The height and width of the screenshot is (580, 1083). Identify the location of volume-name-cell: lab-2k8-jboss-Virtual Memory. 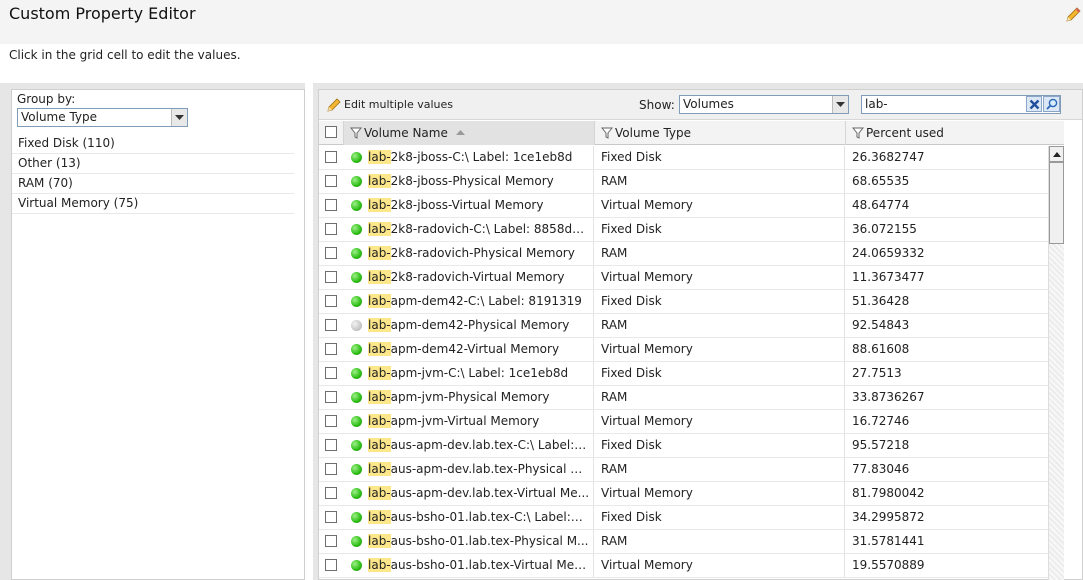
(469, 205).